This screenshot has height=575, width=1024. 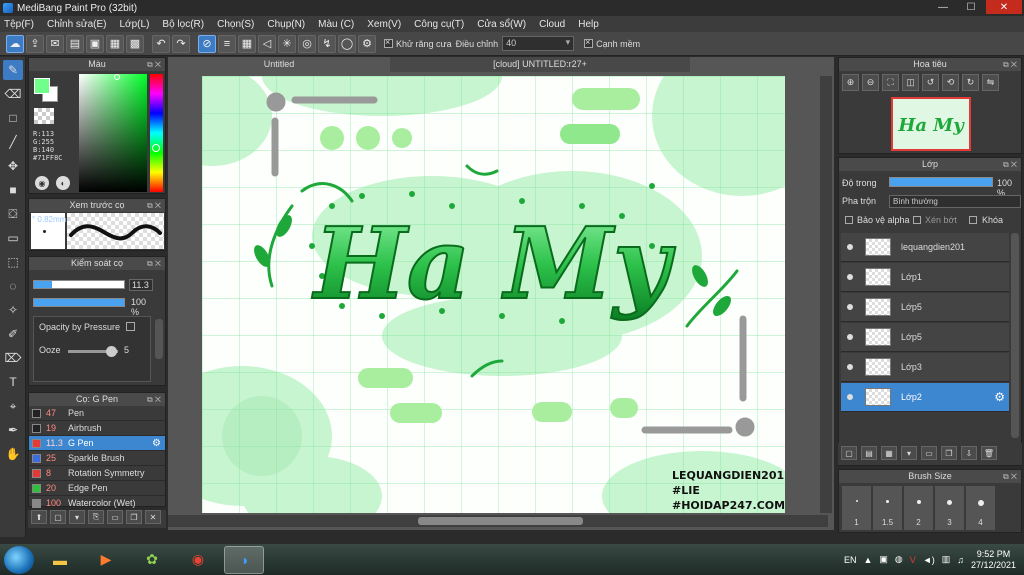 What do you see at coordinates (97, 413) in the screenshot?
I see `brush-list-item: 47 Pen` at bounding box center [97, 413].